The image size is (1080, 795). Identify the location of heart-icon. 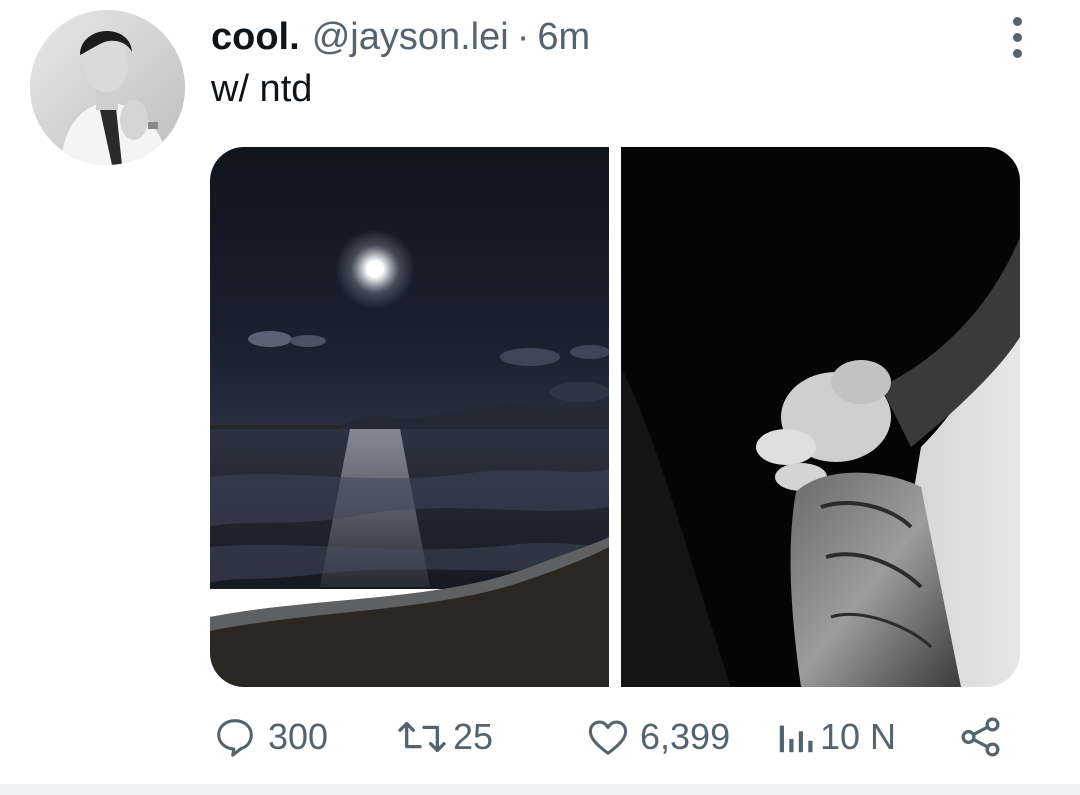
(608, 737).